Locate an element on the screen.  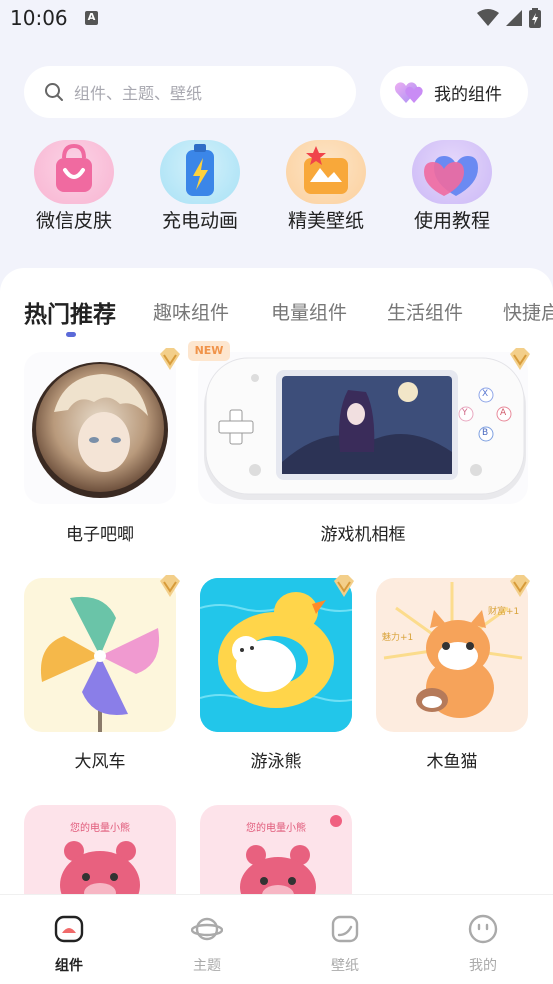
wifi-icon is located at coordinates (488, 17).